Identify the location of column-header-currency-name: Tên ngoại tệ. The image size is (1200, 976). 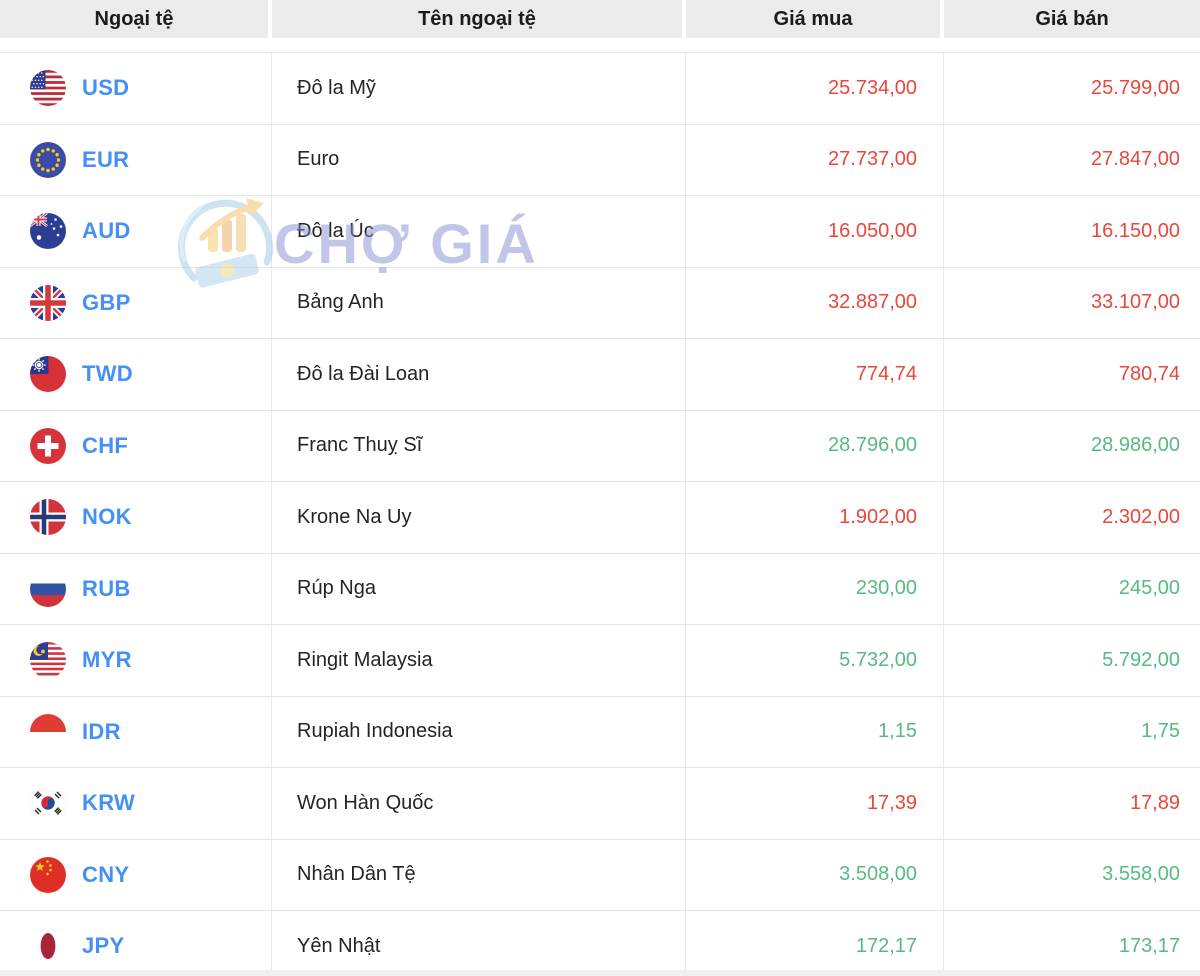
(479, 19).